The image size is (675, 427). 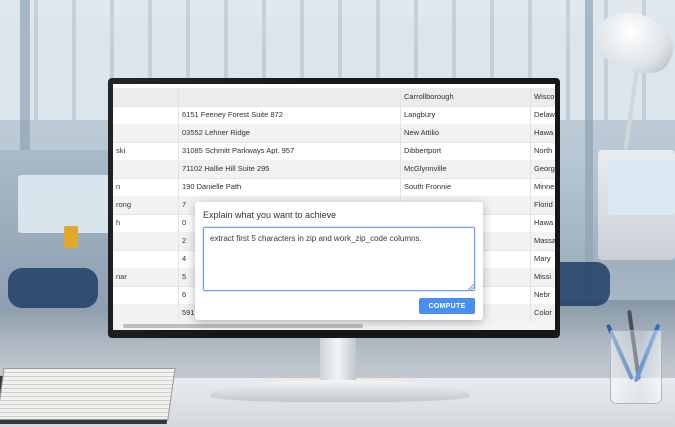 I want to click on table-row: Carrollborough Wisco, so click(x=334, y=97).